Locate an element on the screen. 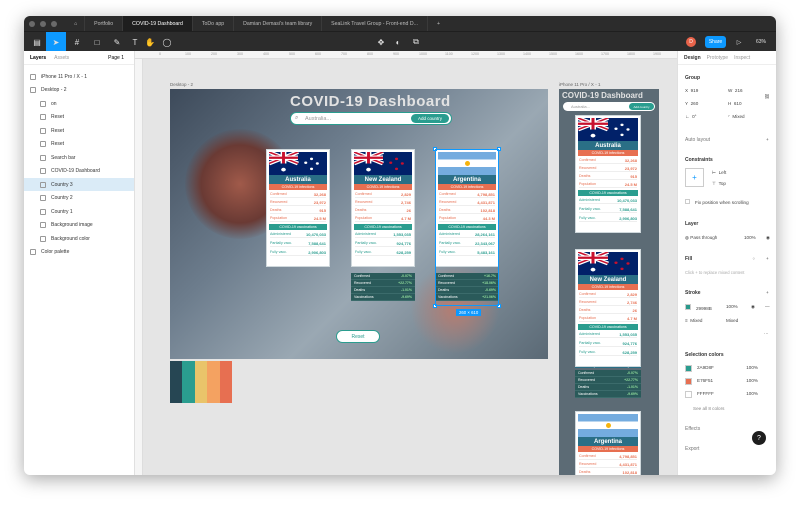 This screenshot has width=800, height=507. constrain-proportions-icon: ⛓ is located at coordinates (767, 97).